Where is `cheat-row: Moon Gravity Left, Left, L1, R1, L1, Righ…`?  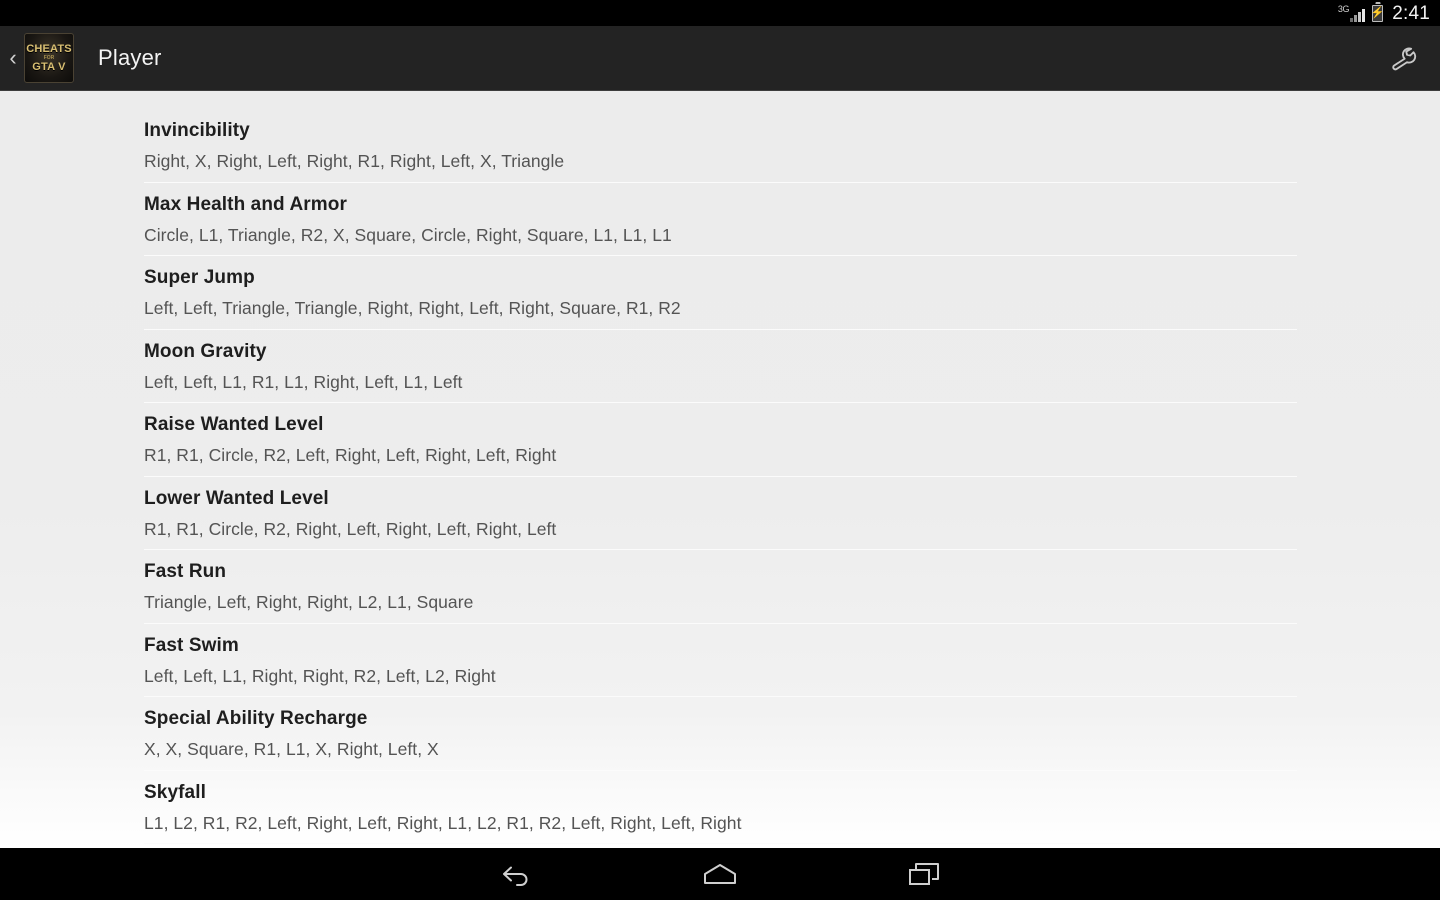
cheat-row: Moon Gravity Left, Left, L1, R1, L1, Righ… is located at coordinates (720, 366).